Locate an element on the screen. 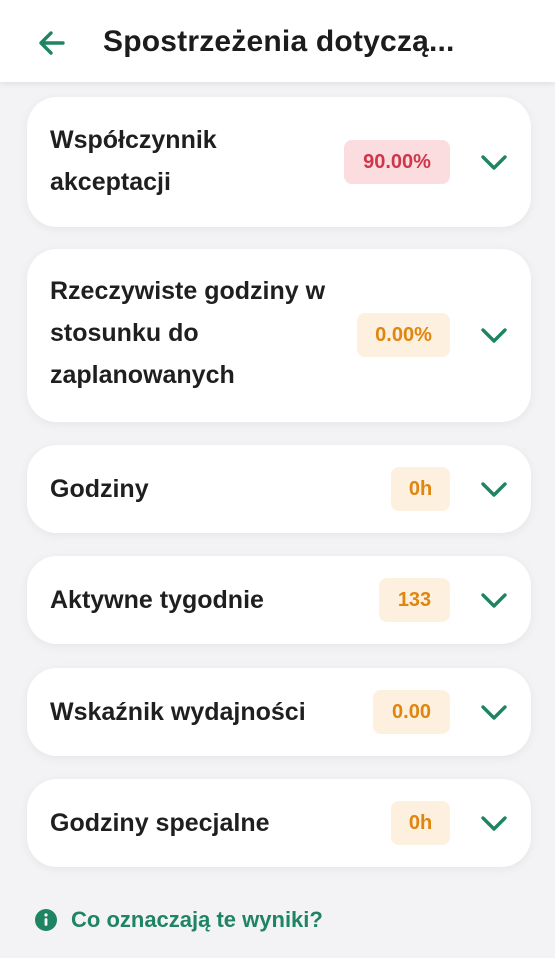  metric-label-line: Współczynnik is located at coordinates (133, 140).